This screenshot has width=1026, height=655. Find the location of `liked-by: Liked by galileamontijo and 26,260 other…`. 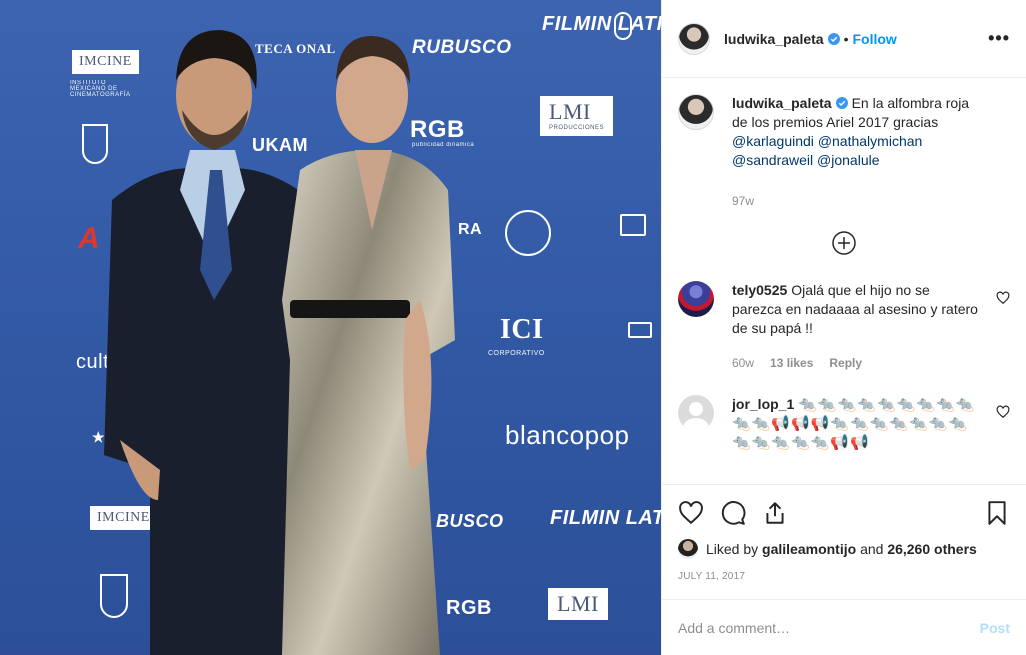

liked-by: Liked by galileamontijo and 26,260 other… is located at coordinates (844, 549).